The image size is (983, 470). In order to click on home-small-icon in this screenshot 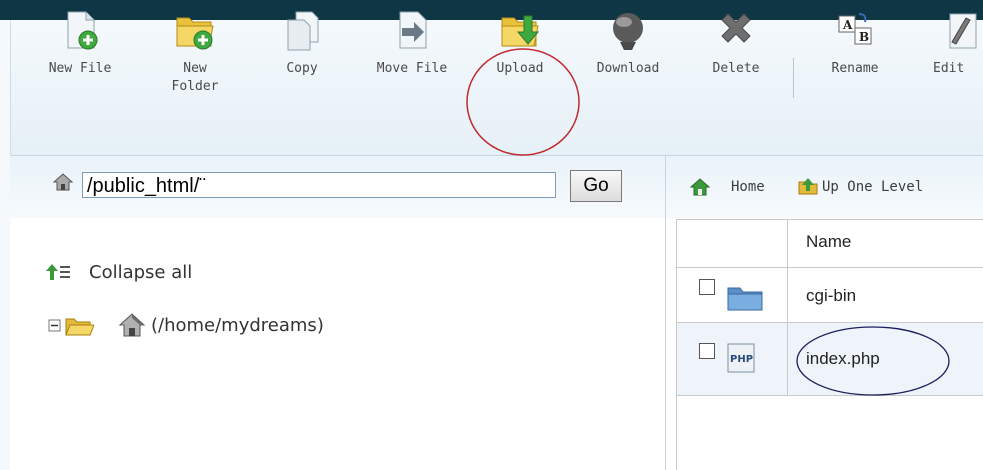, I will do `click(63, 184)`.